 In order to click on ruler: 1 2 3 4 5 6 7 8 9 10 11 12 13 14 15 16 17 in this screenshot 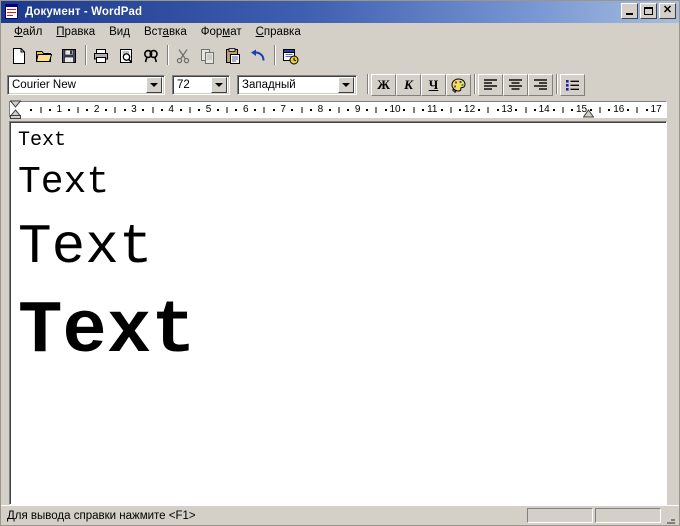, I will do `click(338, 109)`.